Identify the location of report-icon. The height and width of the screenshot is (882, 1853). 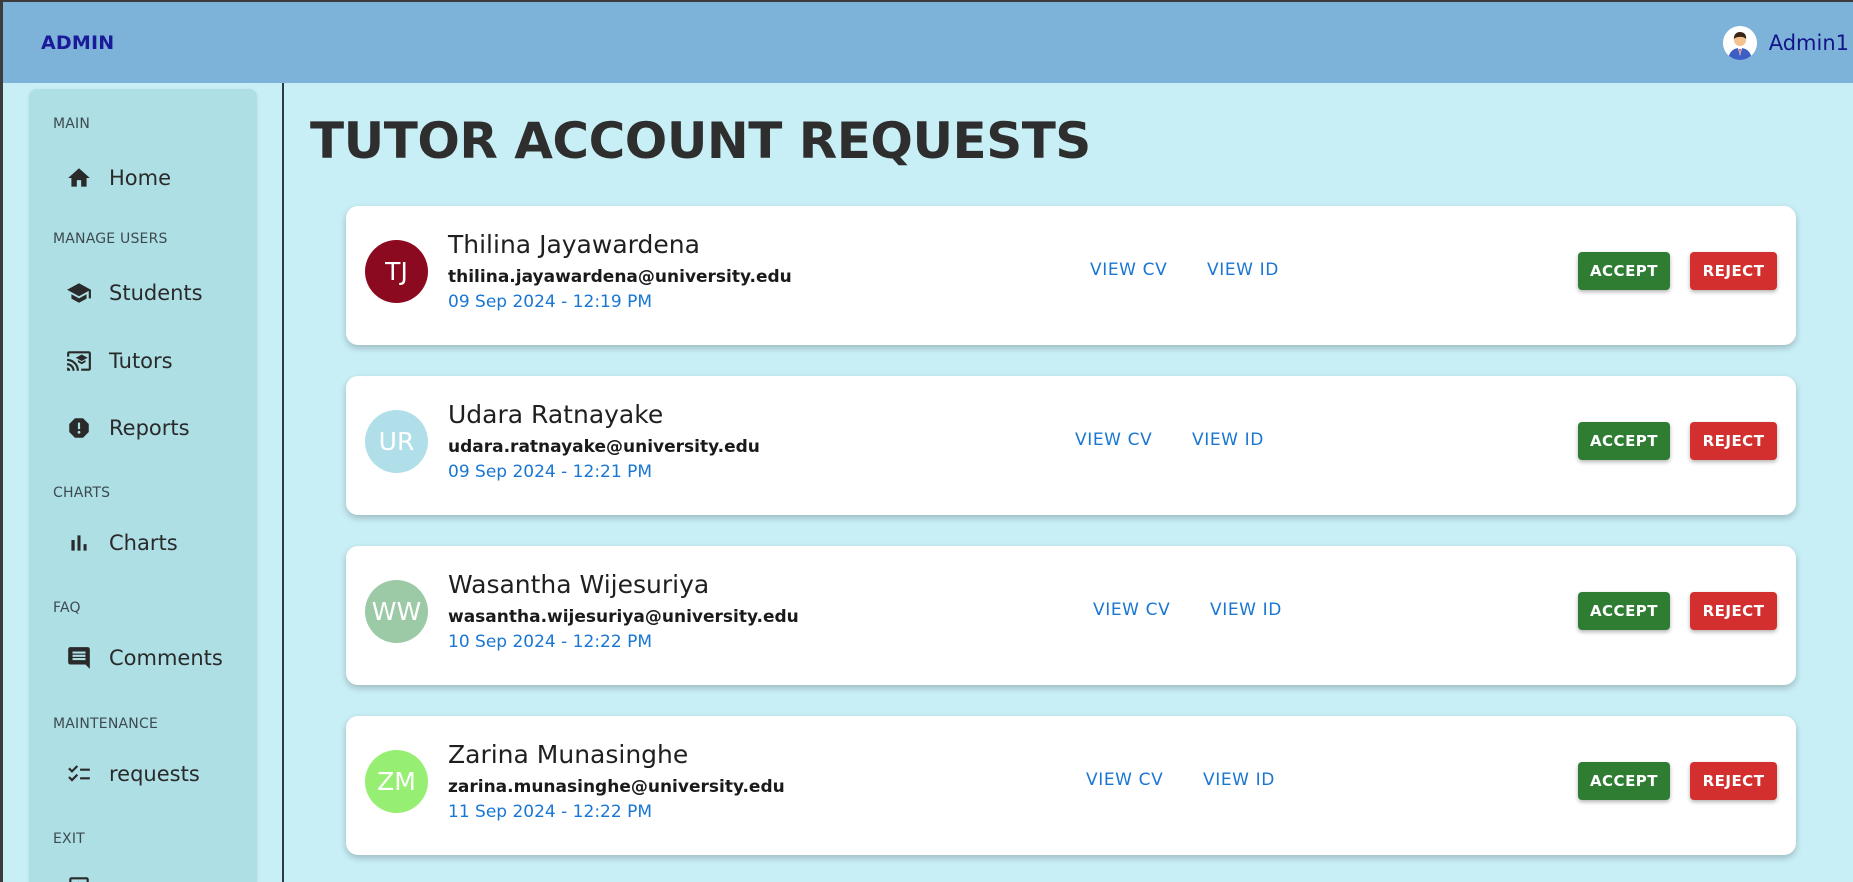
(79, 428).